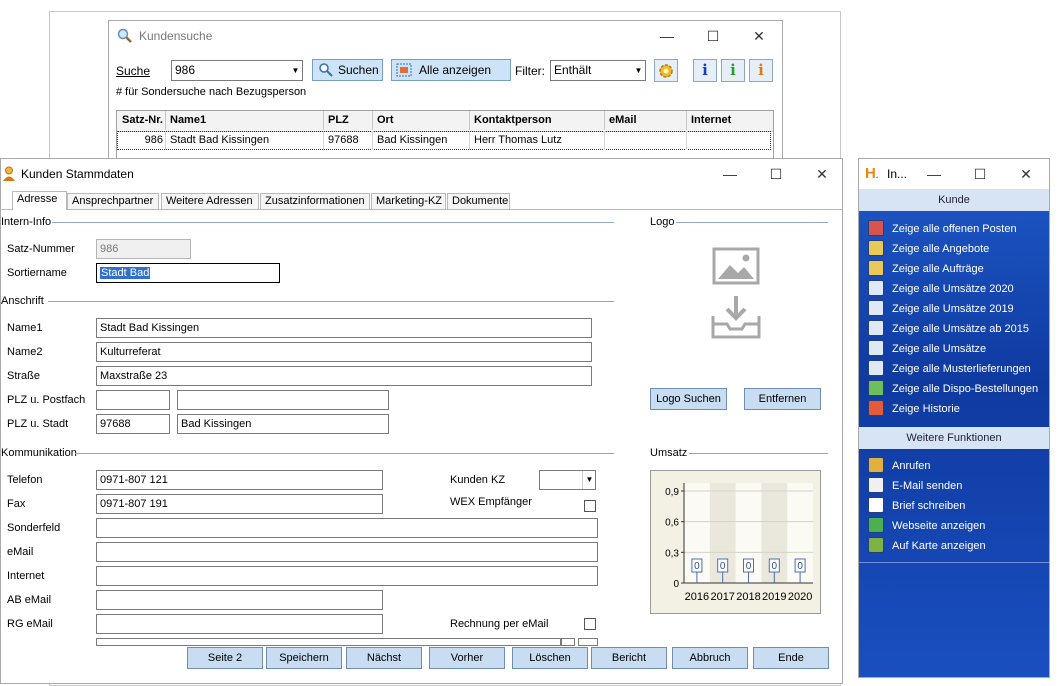  What do you see at coordinates (29, 600) in the screenshot?
I see `label-ab-email: AB eMail` at bounding box center [29, 600].